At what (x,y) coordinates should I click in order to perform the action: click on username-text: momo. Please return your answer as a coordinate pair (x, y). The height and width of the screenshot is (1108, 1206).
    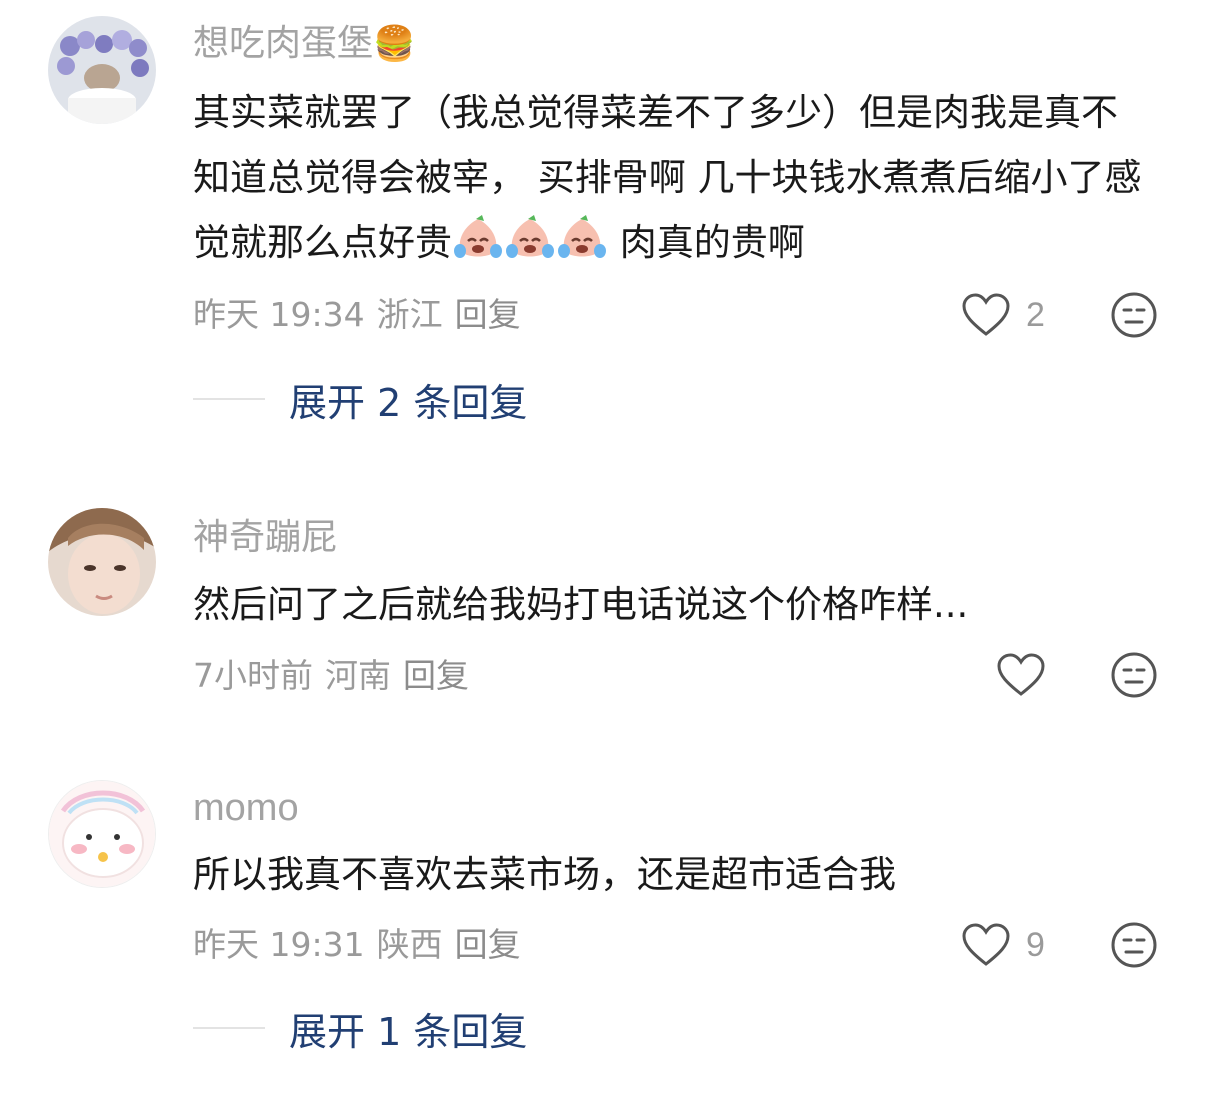
    Looking at the image, I should click on (246, 808).